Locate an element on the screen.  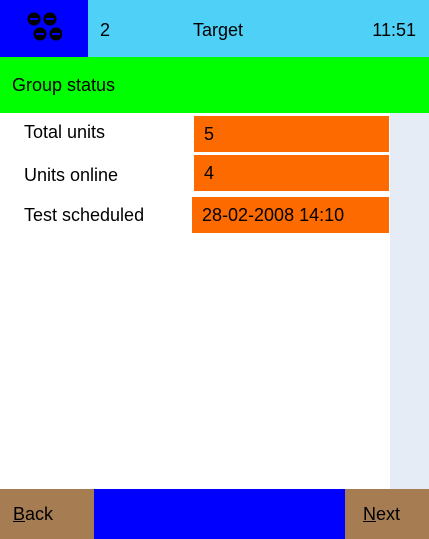
clock-time: 11:51 is located at coordinates (394, 30).